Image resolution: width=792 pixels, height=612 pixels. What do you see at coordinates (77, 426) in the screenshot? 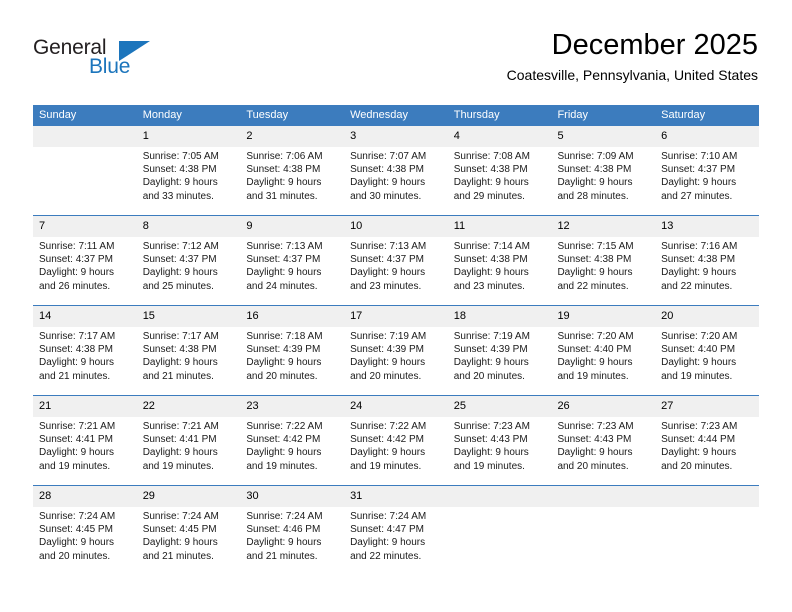
I see `sunrise-time: Sunrise: 7:21 AM` at bounding box center [77, 426].